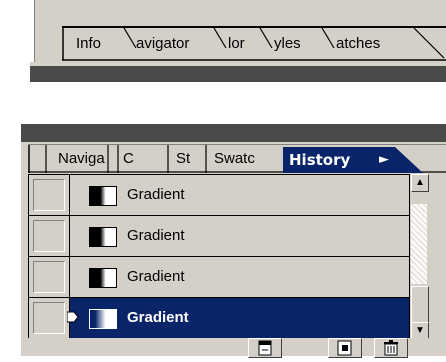  What do you see at coordinates (236, 44) in the screenshot?
I see `tab-color: lor` at bounding box center [236, 44].